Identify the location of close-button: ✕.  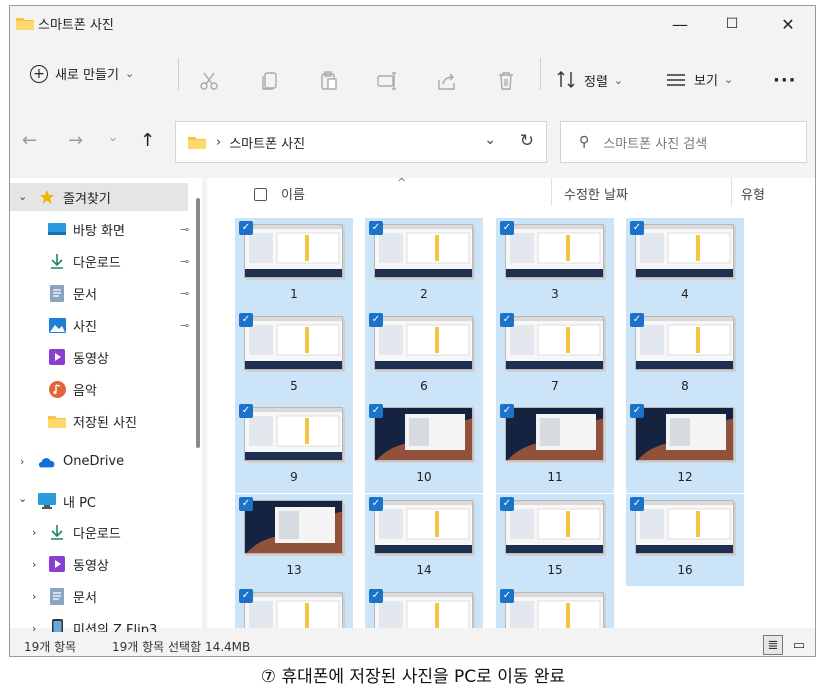
(788, 24).